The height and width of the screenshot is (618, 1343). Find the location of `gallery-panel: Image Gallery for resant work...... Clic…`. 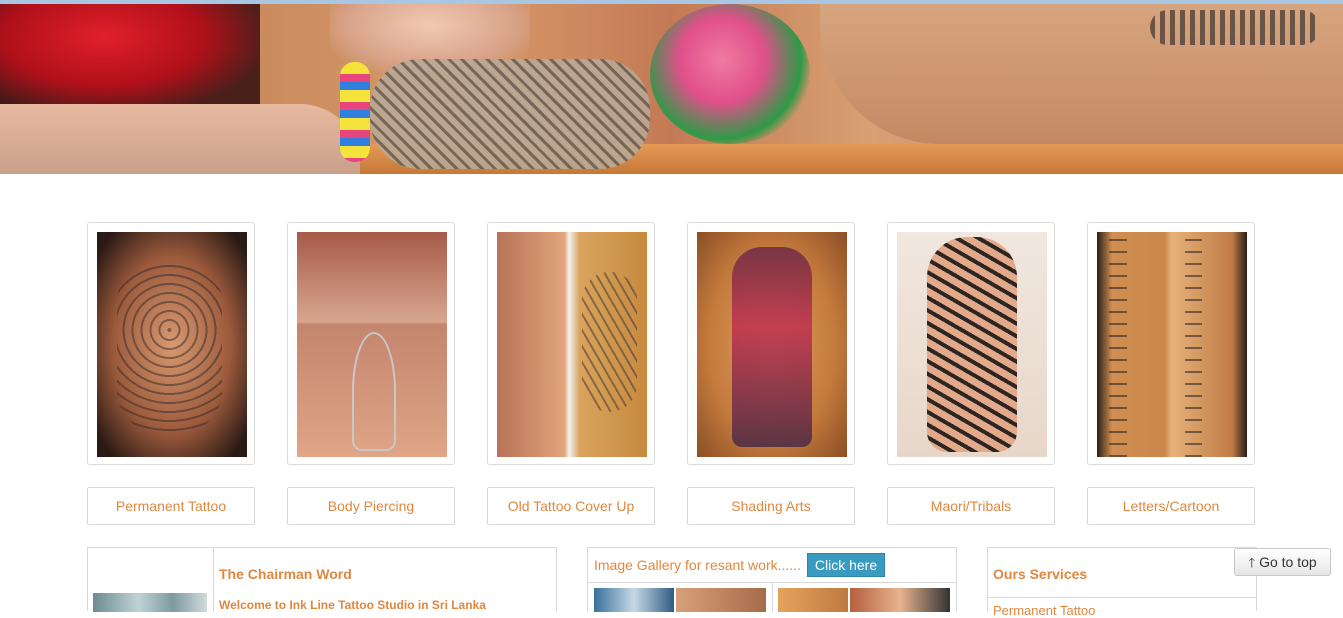

gallery-panel: Image Gallery for resant work...... Clic… is located at coordinates (772, 579).